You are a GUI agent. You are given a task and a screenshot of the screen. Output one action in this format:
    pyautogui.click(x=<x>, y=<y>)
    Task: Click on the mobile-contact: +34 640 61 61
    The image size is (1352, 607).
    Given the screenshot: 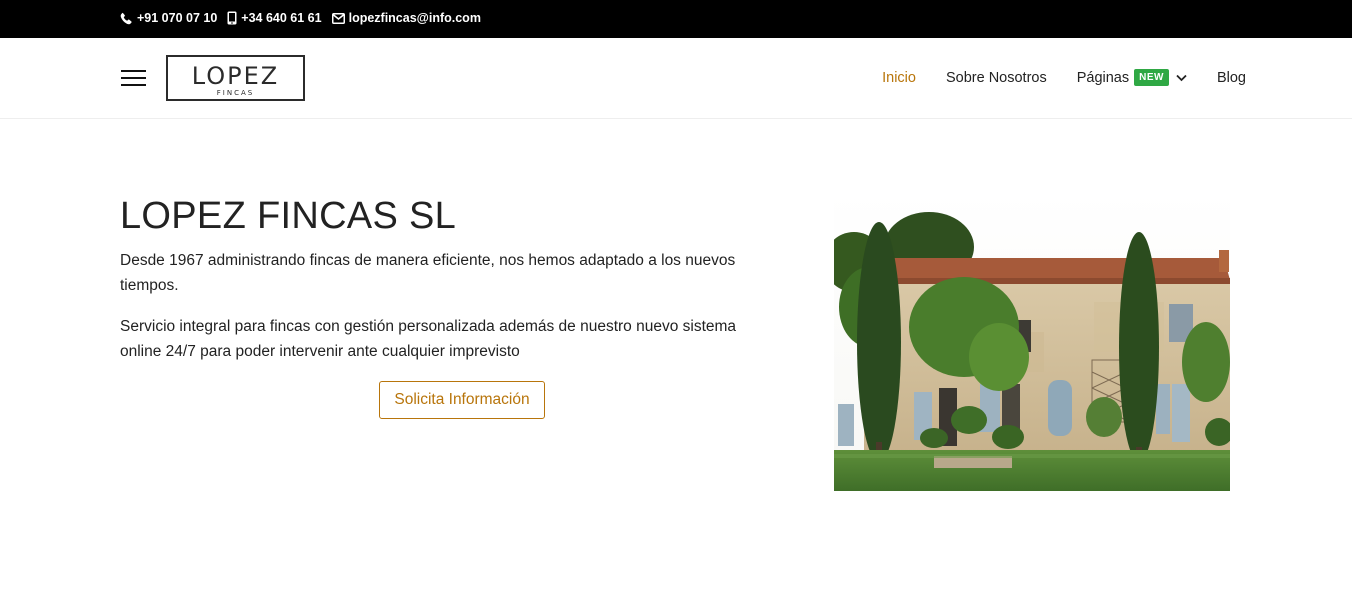 What is the action you would take?
    pyautogui.click(x=274, y=18)
    